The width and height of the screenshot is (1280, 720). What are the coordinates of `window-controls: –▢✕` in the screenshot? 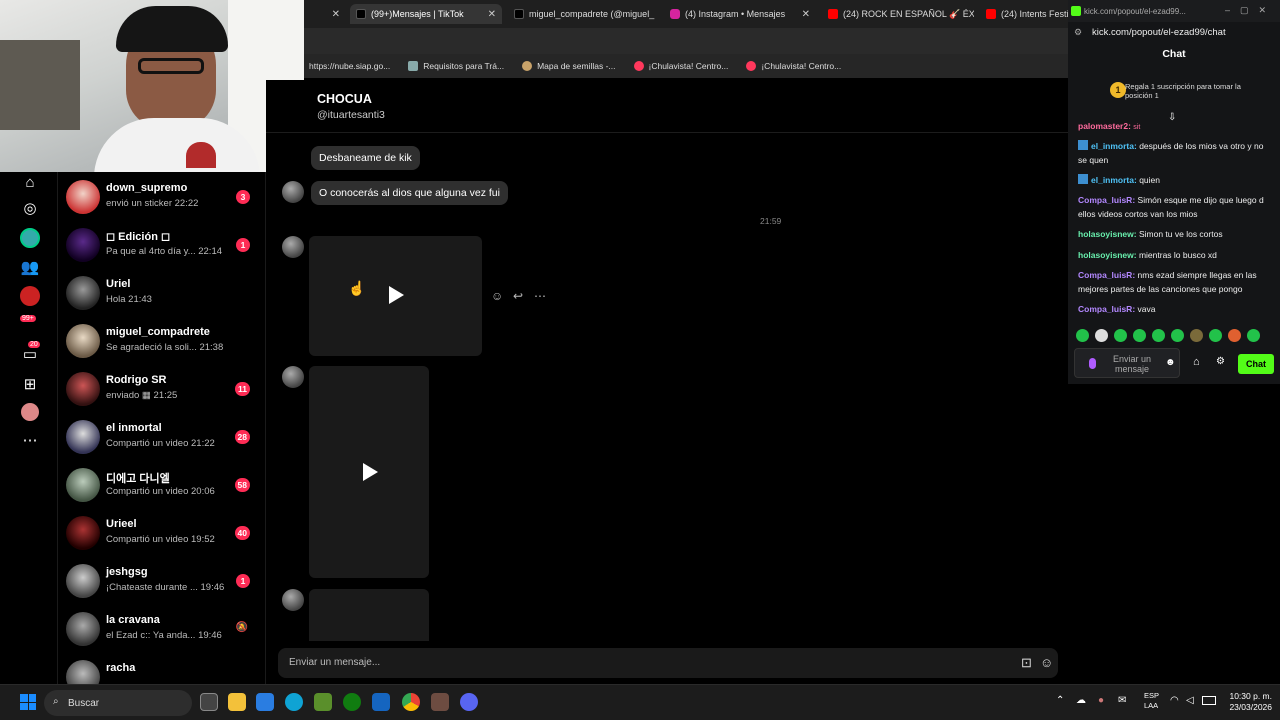 It's located at (1250, 10).